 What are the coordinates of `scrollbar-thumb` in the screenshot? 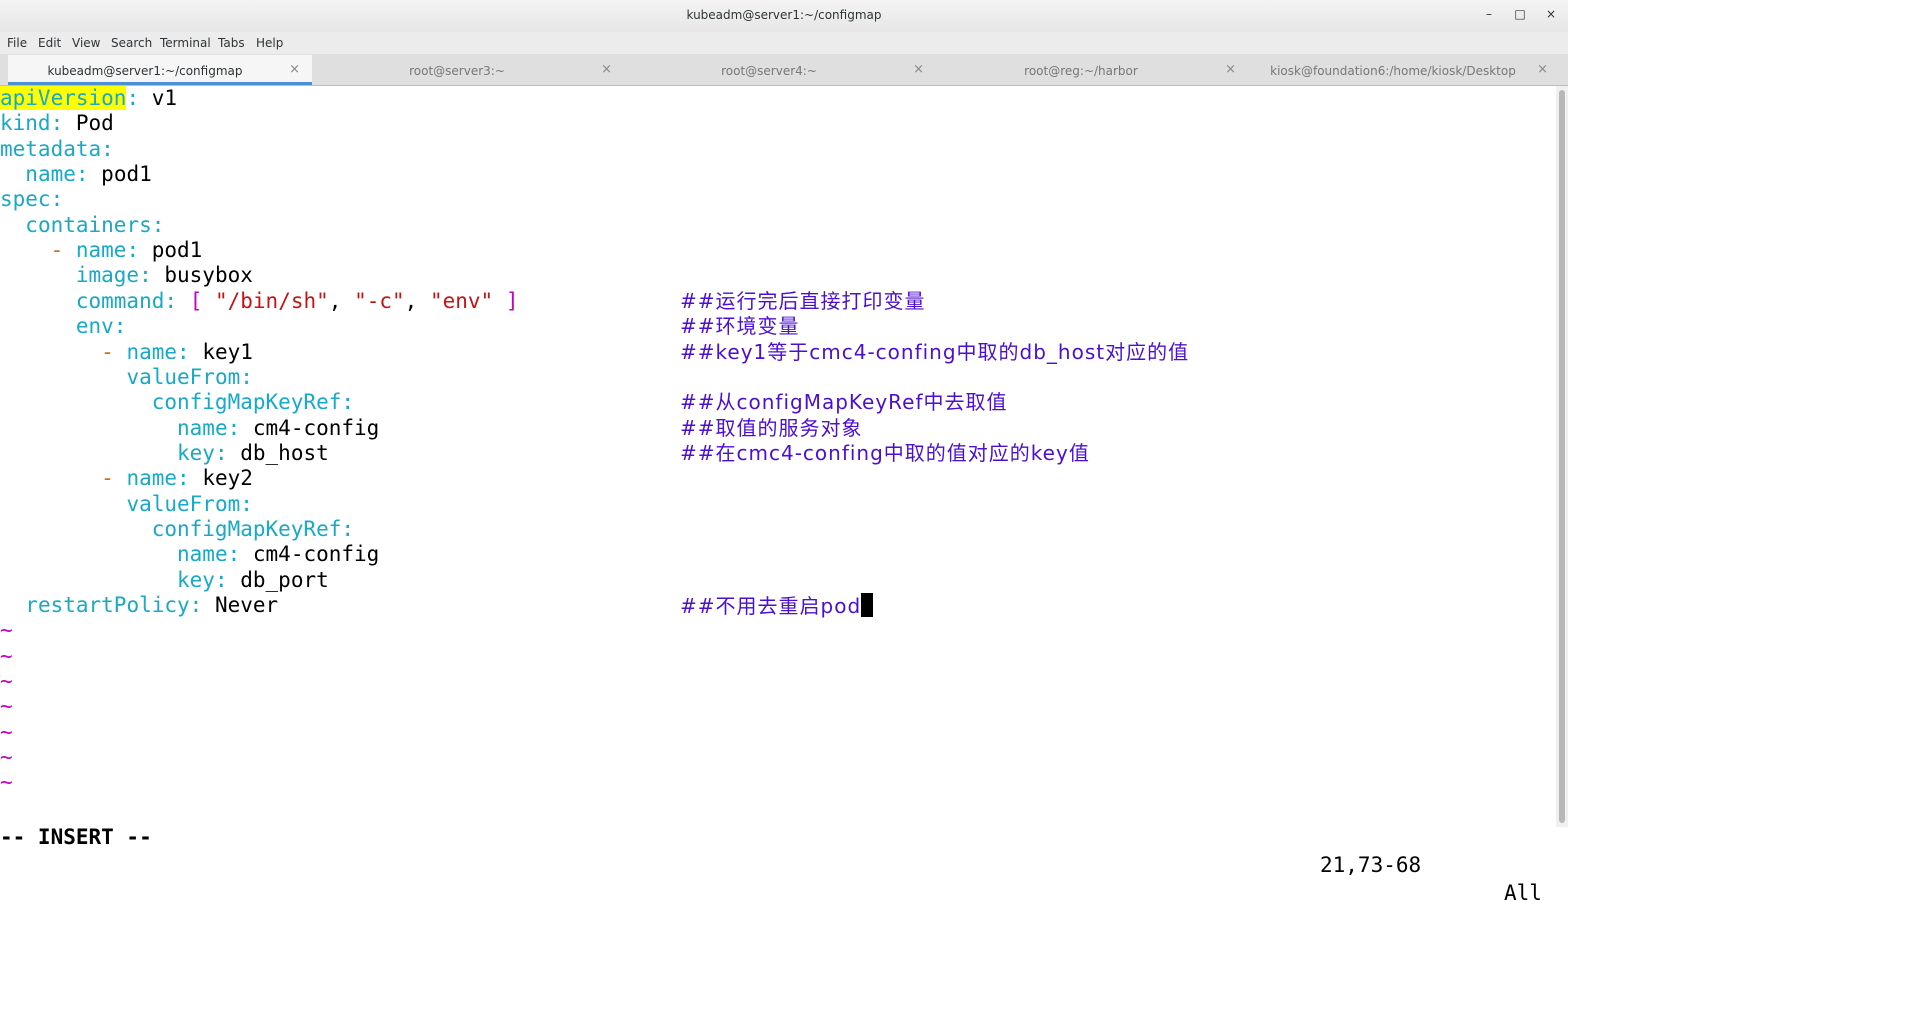 It's located at (1562, 456).